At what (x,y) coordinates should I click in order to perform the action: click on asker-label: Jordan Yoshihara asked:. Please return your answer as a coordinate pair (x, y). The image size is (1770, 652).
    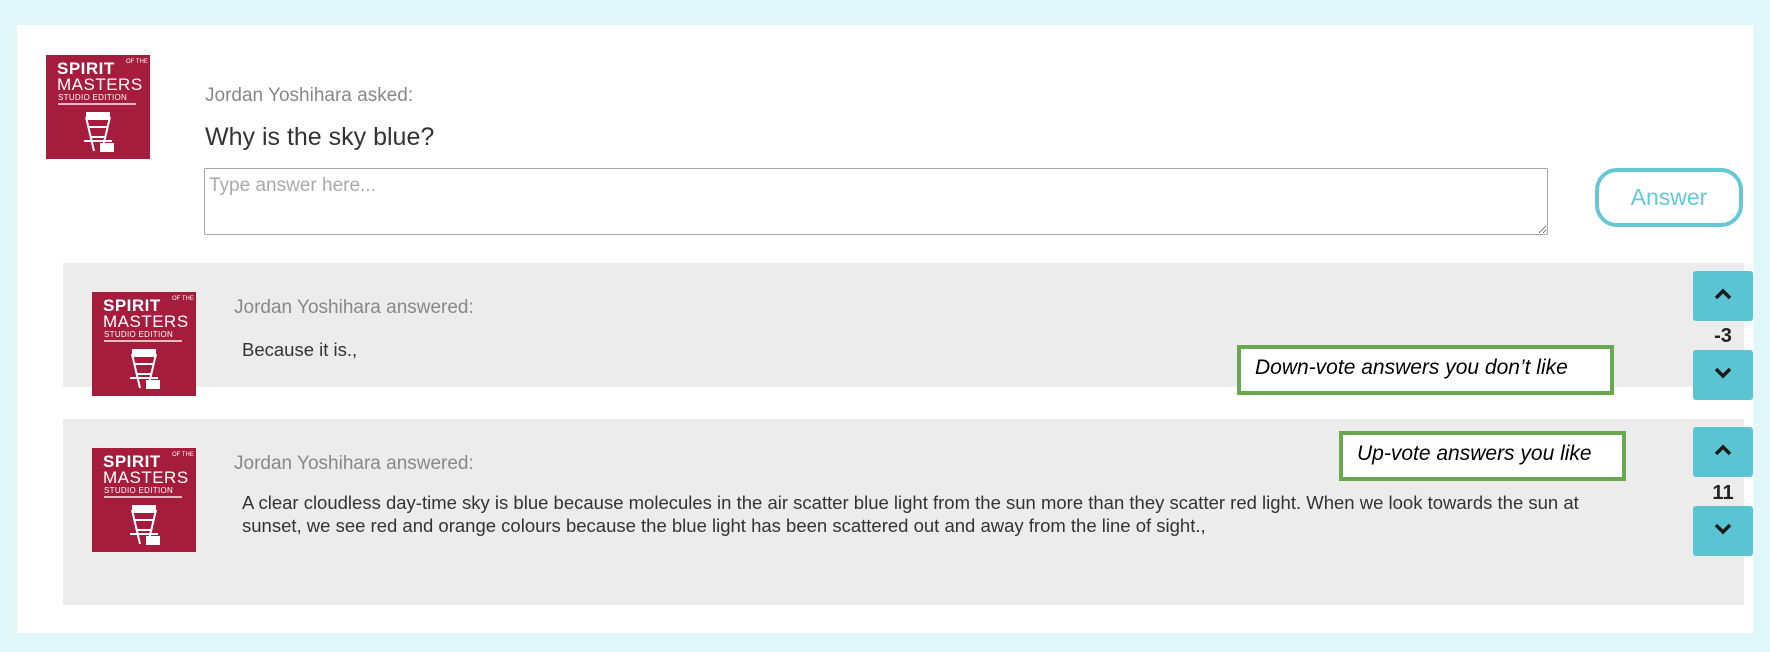
    Looking at the image, I should click on (309, 95).